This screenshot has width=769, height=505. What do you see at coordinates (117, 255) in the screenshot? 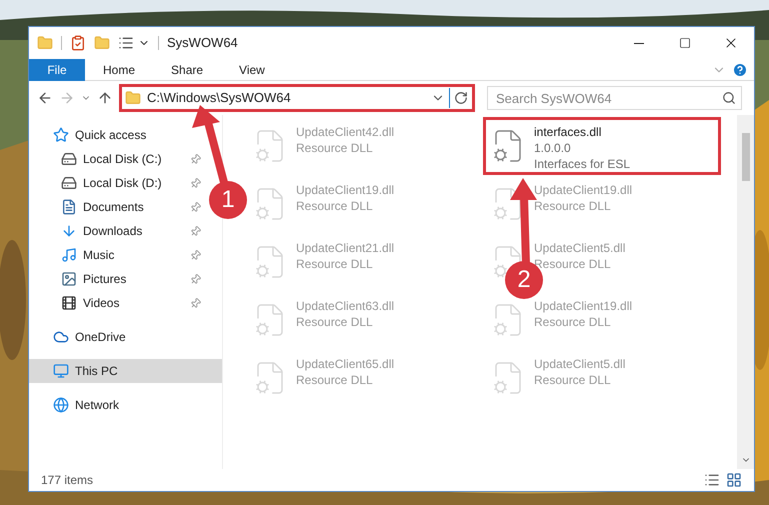
I see `nav-item: Music` at bounding box center [117, 255].